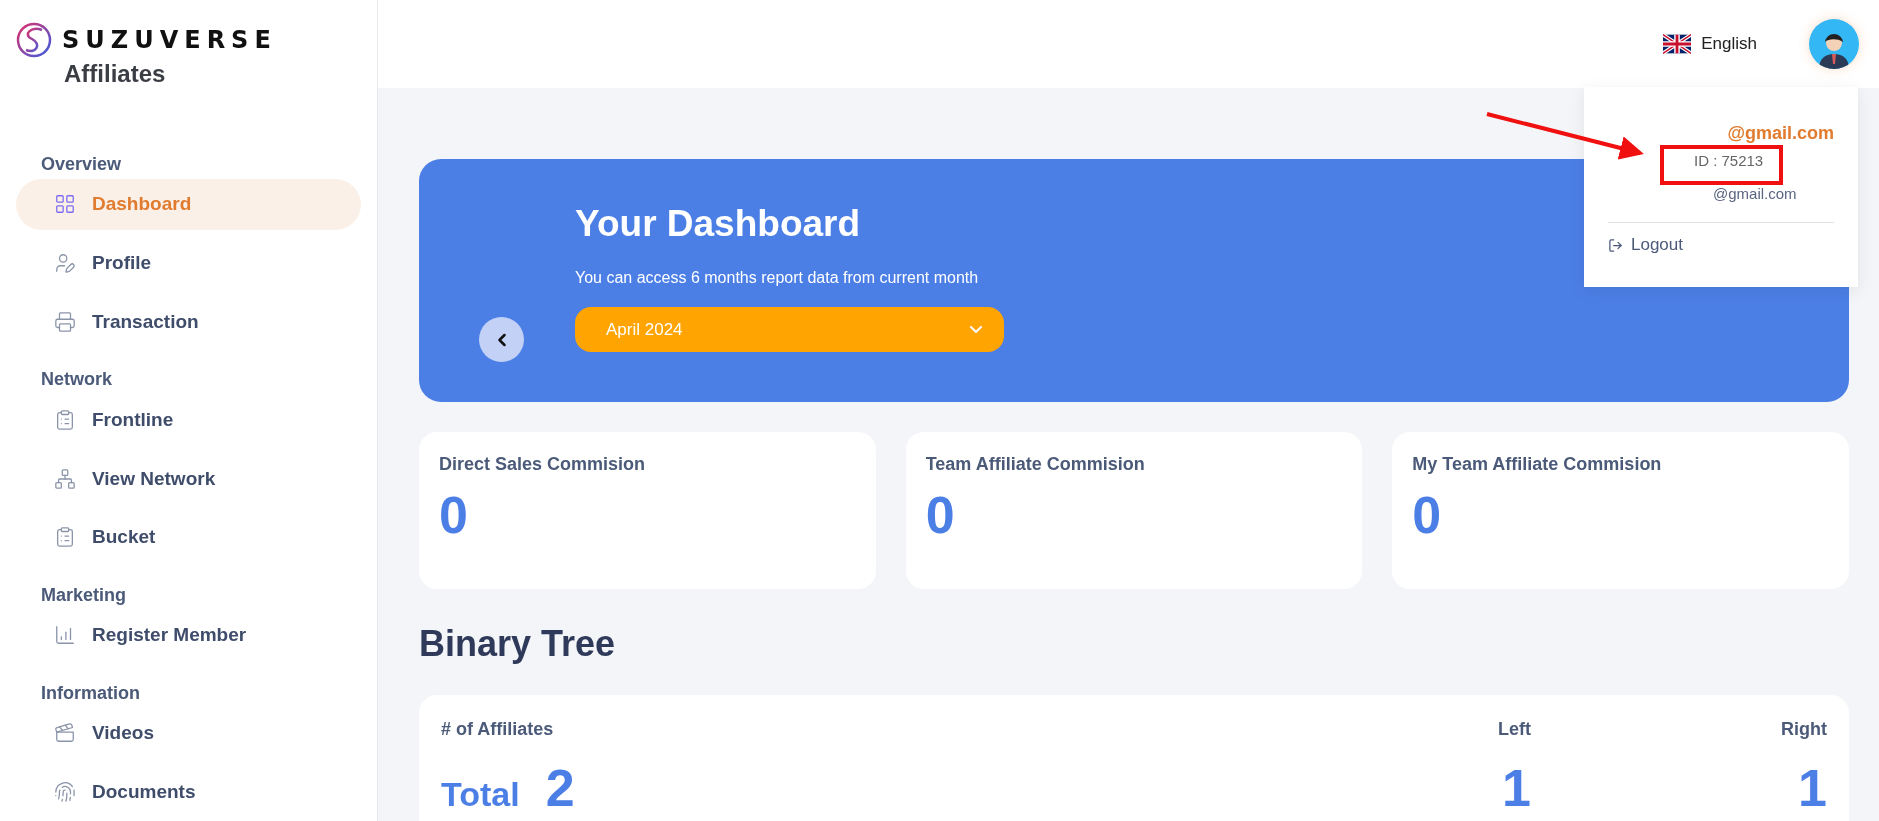 The image size is (1879, 821). What do you see at coordinates (65, 732) in the screenshot?
I see `video-icon` at bounding box center [65, 732].